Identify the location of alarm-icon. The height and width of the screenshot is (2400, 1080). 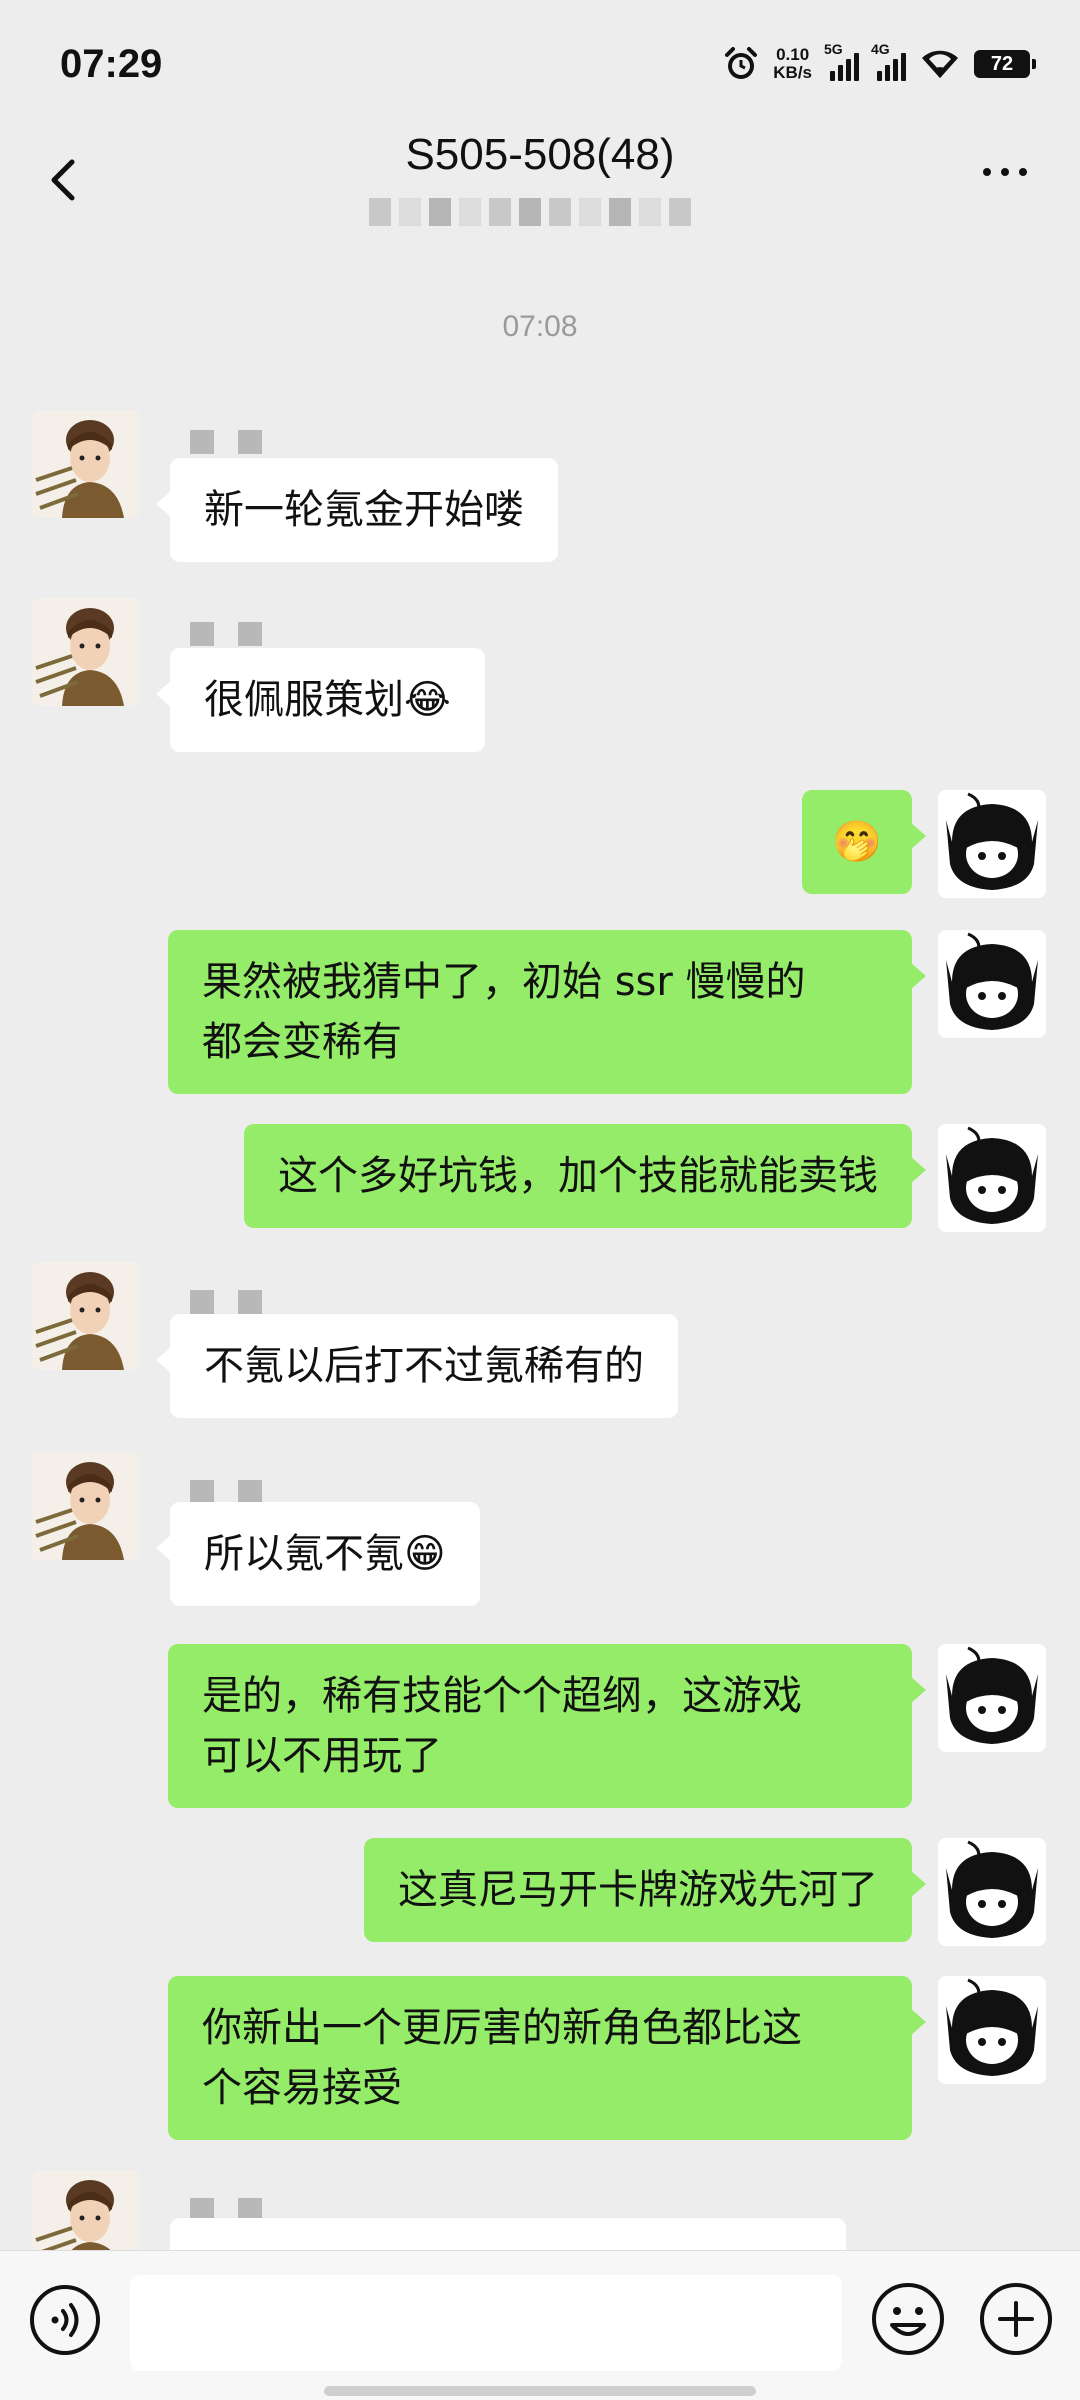
(741, 63).